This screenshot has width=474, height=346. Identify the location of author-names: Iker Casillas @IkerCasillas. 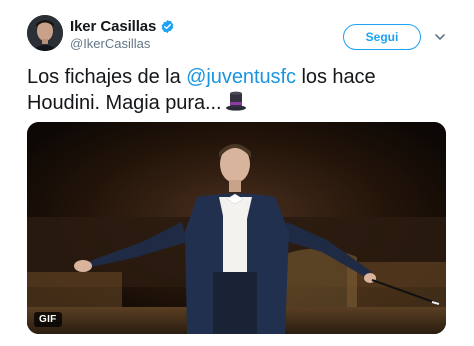
(122, 34).